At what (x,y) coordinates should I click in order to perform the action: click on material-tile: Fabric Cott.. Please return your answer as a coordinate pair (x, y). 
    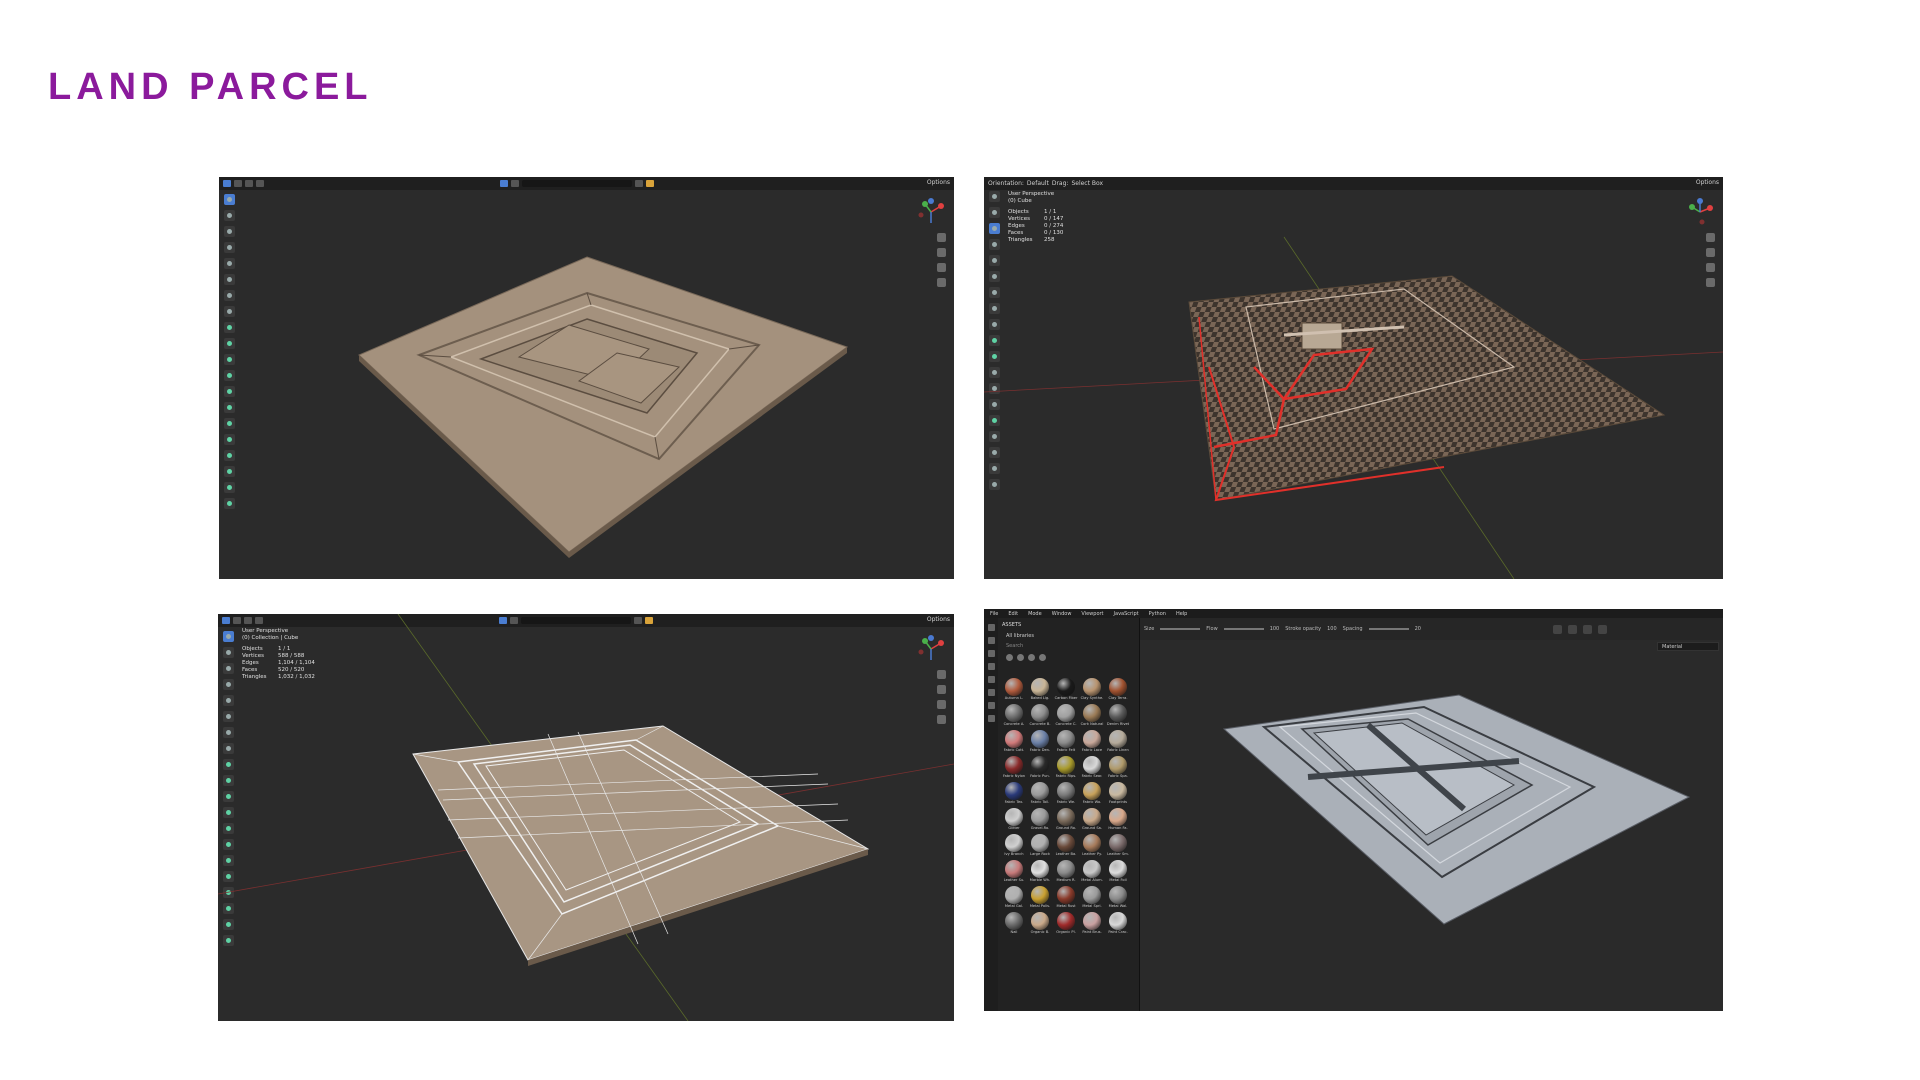
    Looking at the image, I should click on (1014, 742).